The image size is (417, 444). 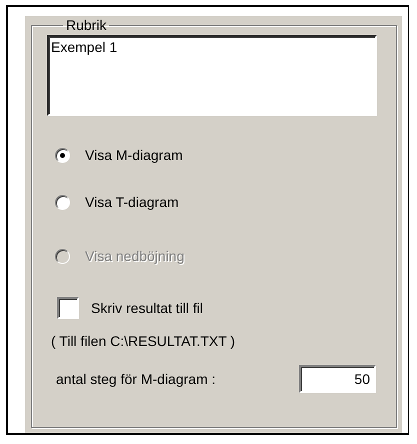 I want to click on checkbox-label: Skriv resultat till fil, so click(x=147, y=308).